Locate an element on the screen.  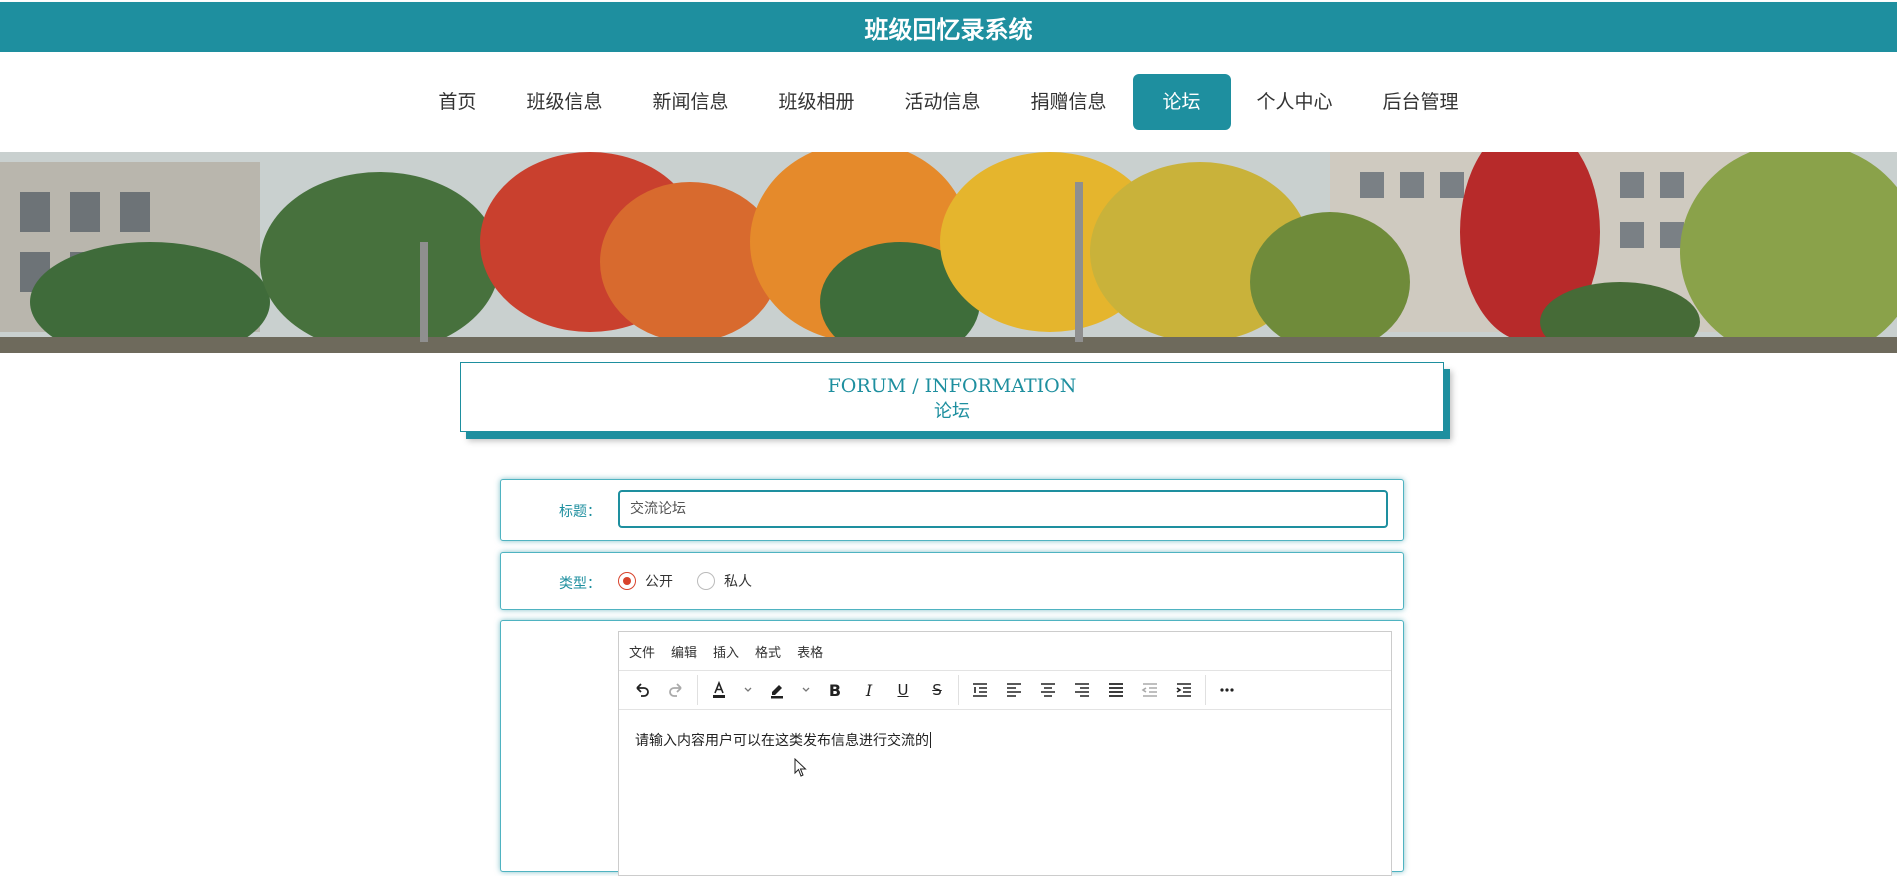
type-option-label: 公开 is located at coordinates (659, 582).